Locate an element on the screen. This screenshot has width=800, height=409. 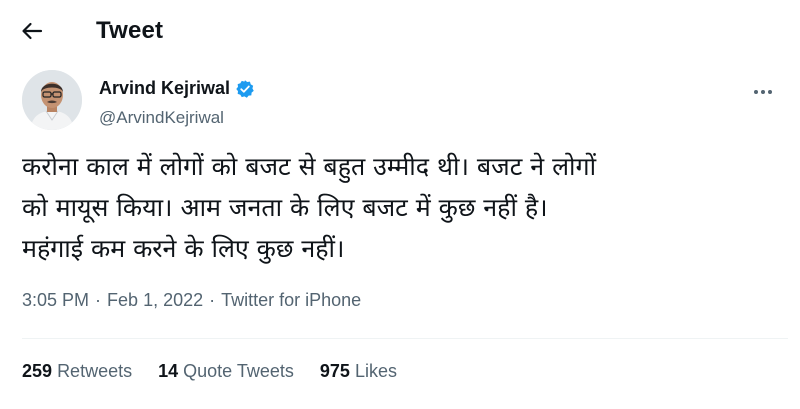
tweet-stats: 259 Retweets 14 Quote Tweets 975 Likes is located at coordinates (222, 371).